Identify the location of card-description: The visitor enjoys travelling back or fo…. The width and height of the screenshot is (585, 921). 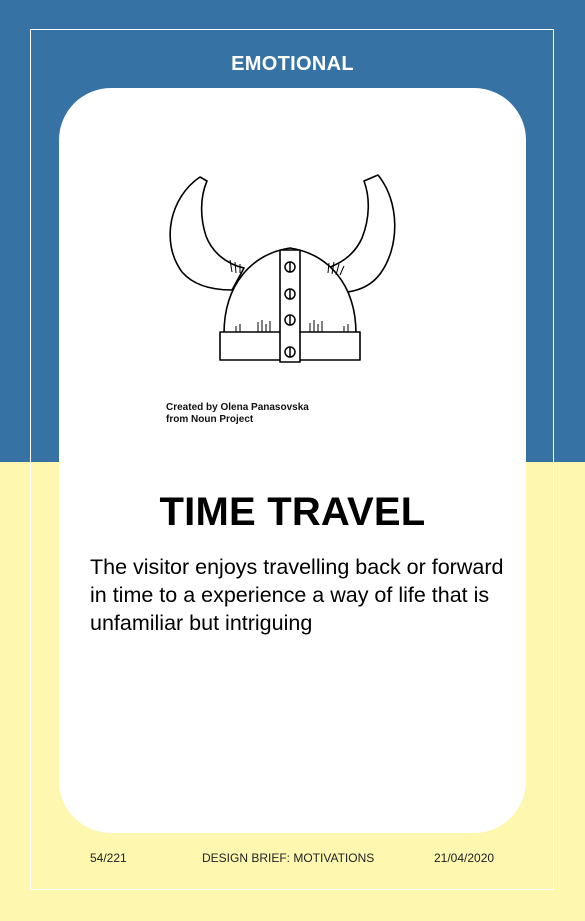
(297, 595).